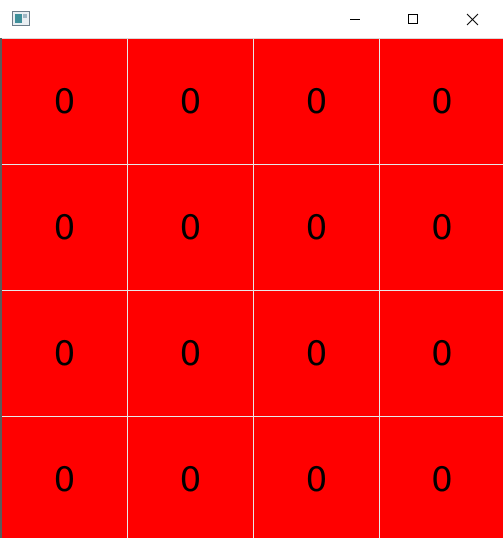 This screenshot has width=503, height=538. I want to click on title-bar, so click(251, 19).